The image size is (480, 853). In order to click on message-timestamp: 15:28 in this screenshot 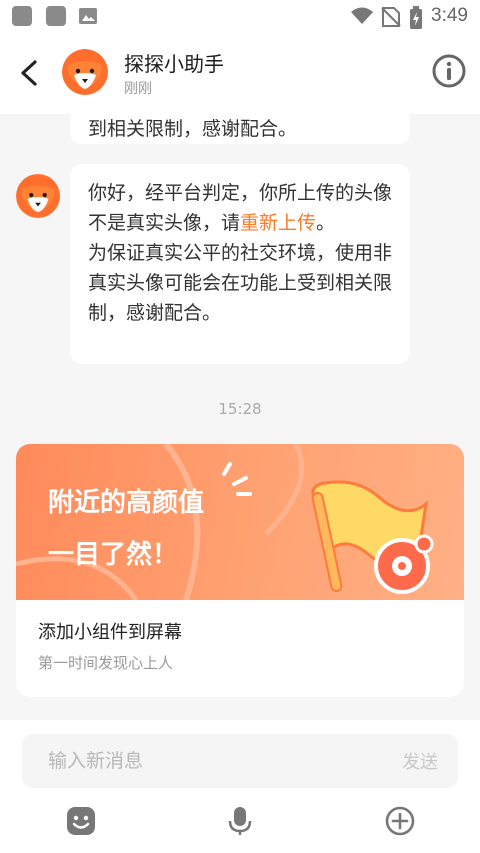, I will do `click(240, 409)`.